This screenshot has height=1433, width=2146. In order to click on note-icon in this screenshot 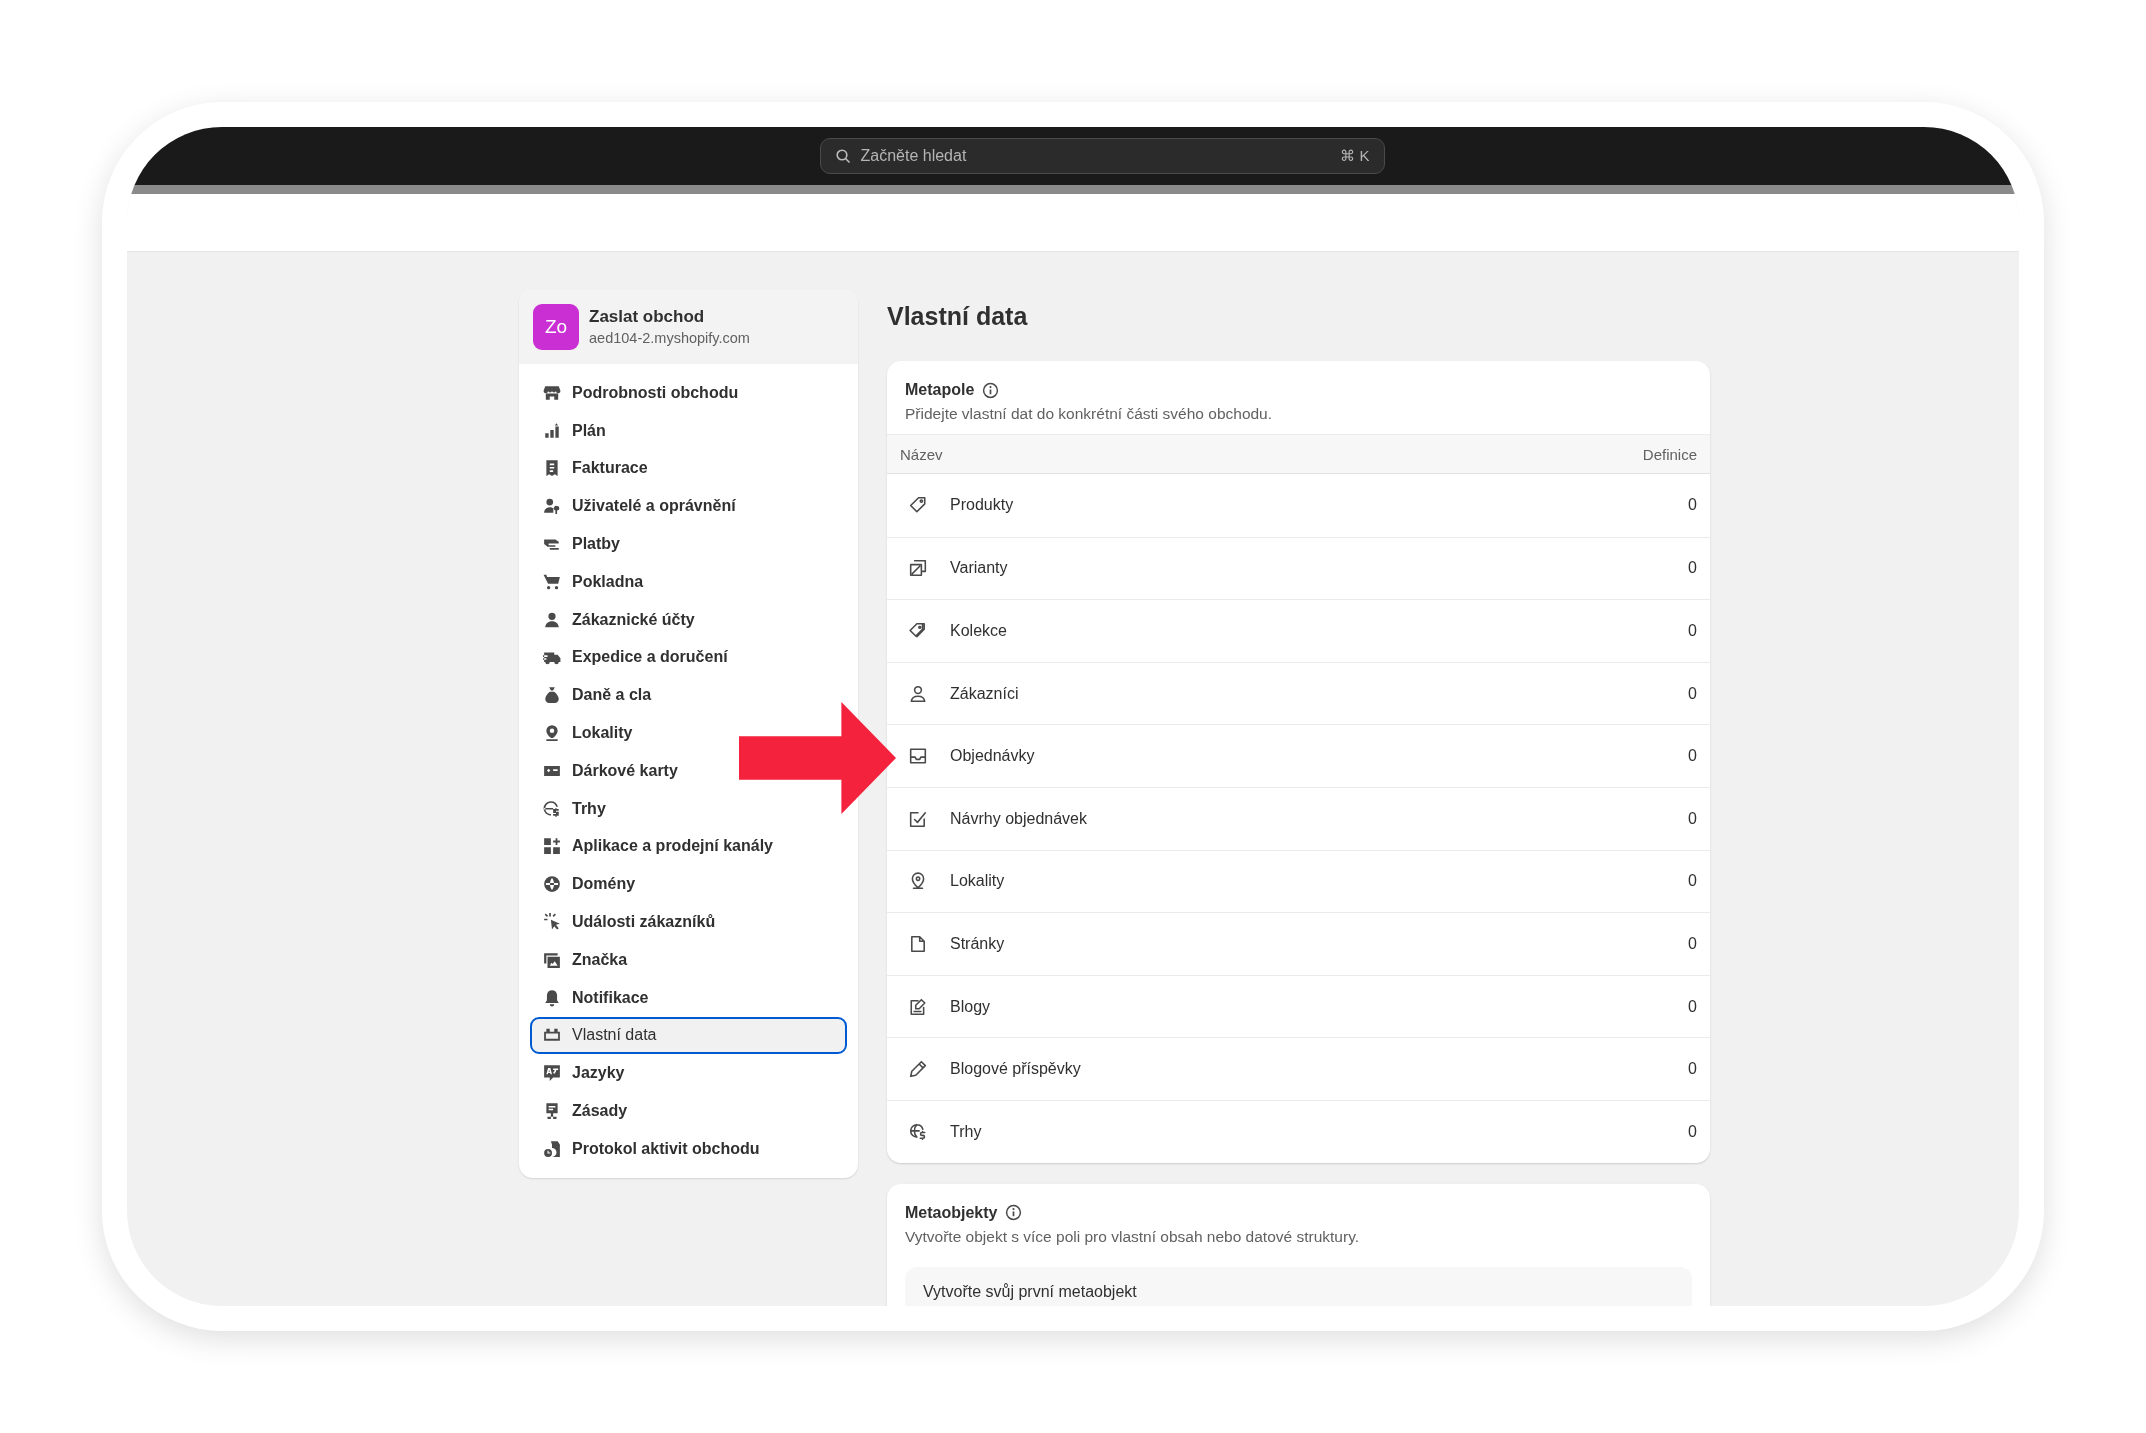, I will do `click(918, 1006)`.